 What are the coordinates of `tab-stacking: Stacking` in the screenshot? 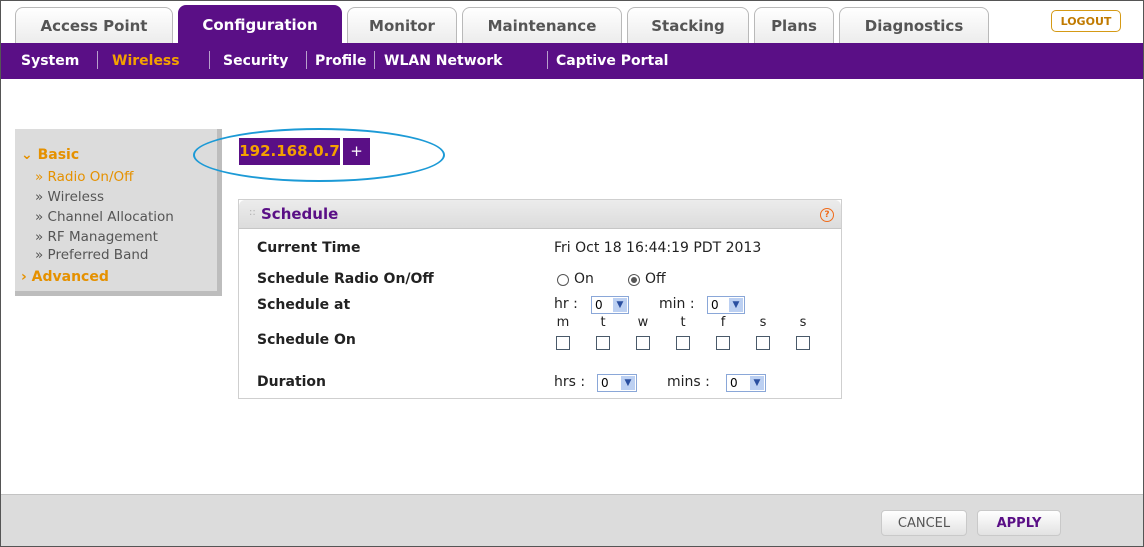 It's located at (688, 25).